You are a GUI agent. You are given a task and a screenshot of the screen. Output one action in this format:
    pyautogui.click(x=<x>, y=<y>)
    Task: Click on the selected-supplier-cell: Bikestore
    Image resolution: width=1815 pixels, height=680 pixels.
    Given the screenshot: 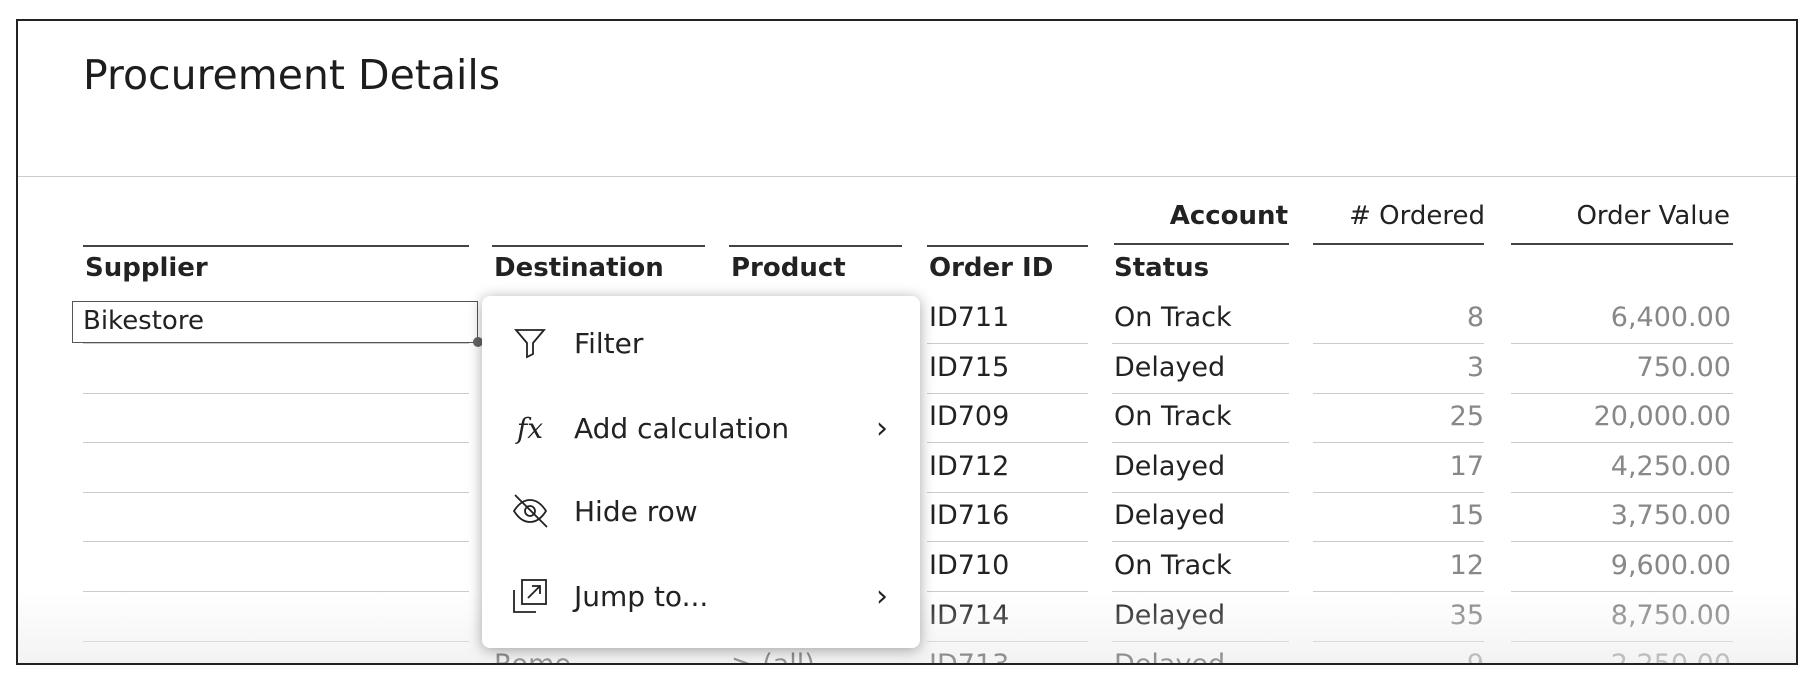 What is the action you would take?
    pyautogui.click(x=275, y=322)
    